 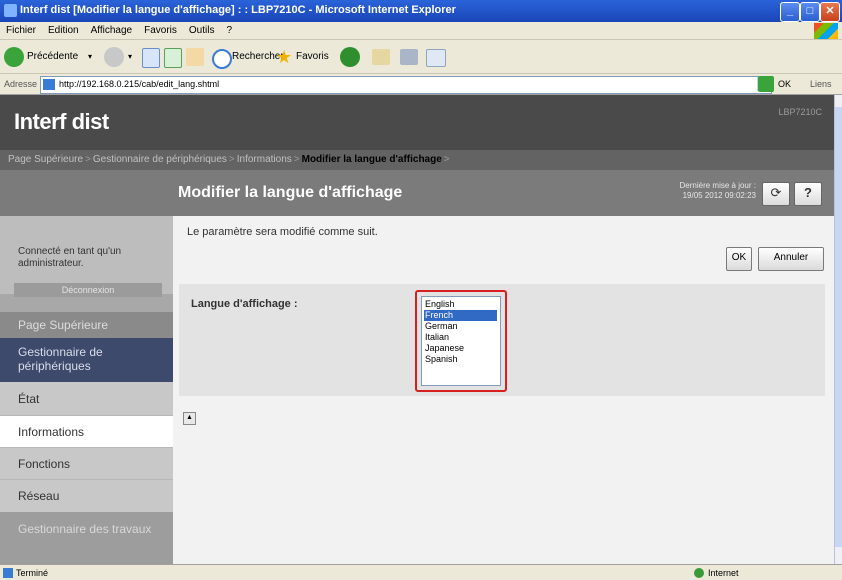 What do you see at coordinates (830, 12) in the screenshot?
I see `close-button: ✕` at bounding box center [830, 12].